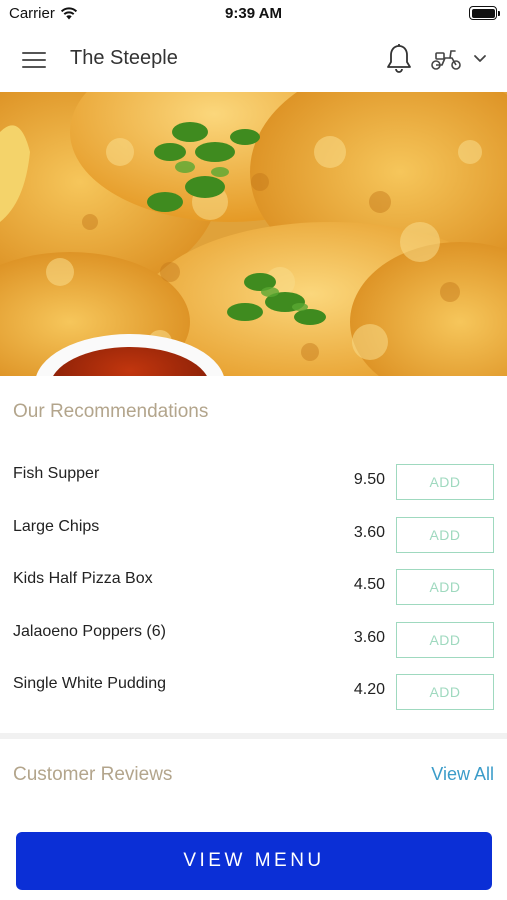 This screenshot has height=900, width=507. What do you see at coordinates (253, 534) in the screenshot?
I see `list-item: Large Chips 3.60 ADD` at bounding box center [253, 534].